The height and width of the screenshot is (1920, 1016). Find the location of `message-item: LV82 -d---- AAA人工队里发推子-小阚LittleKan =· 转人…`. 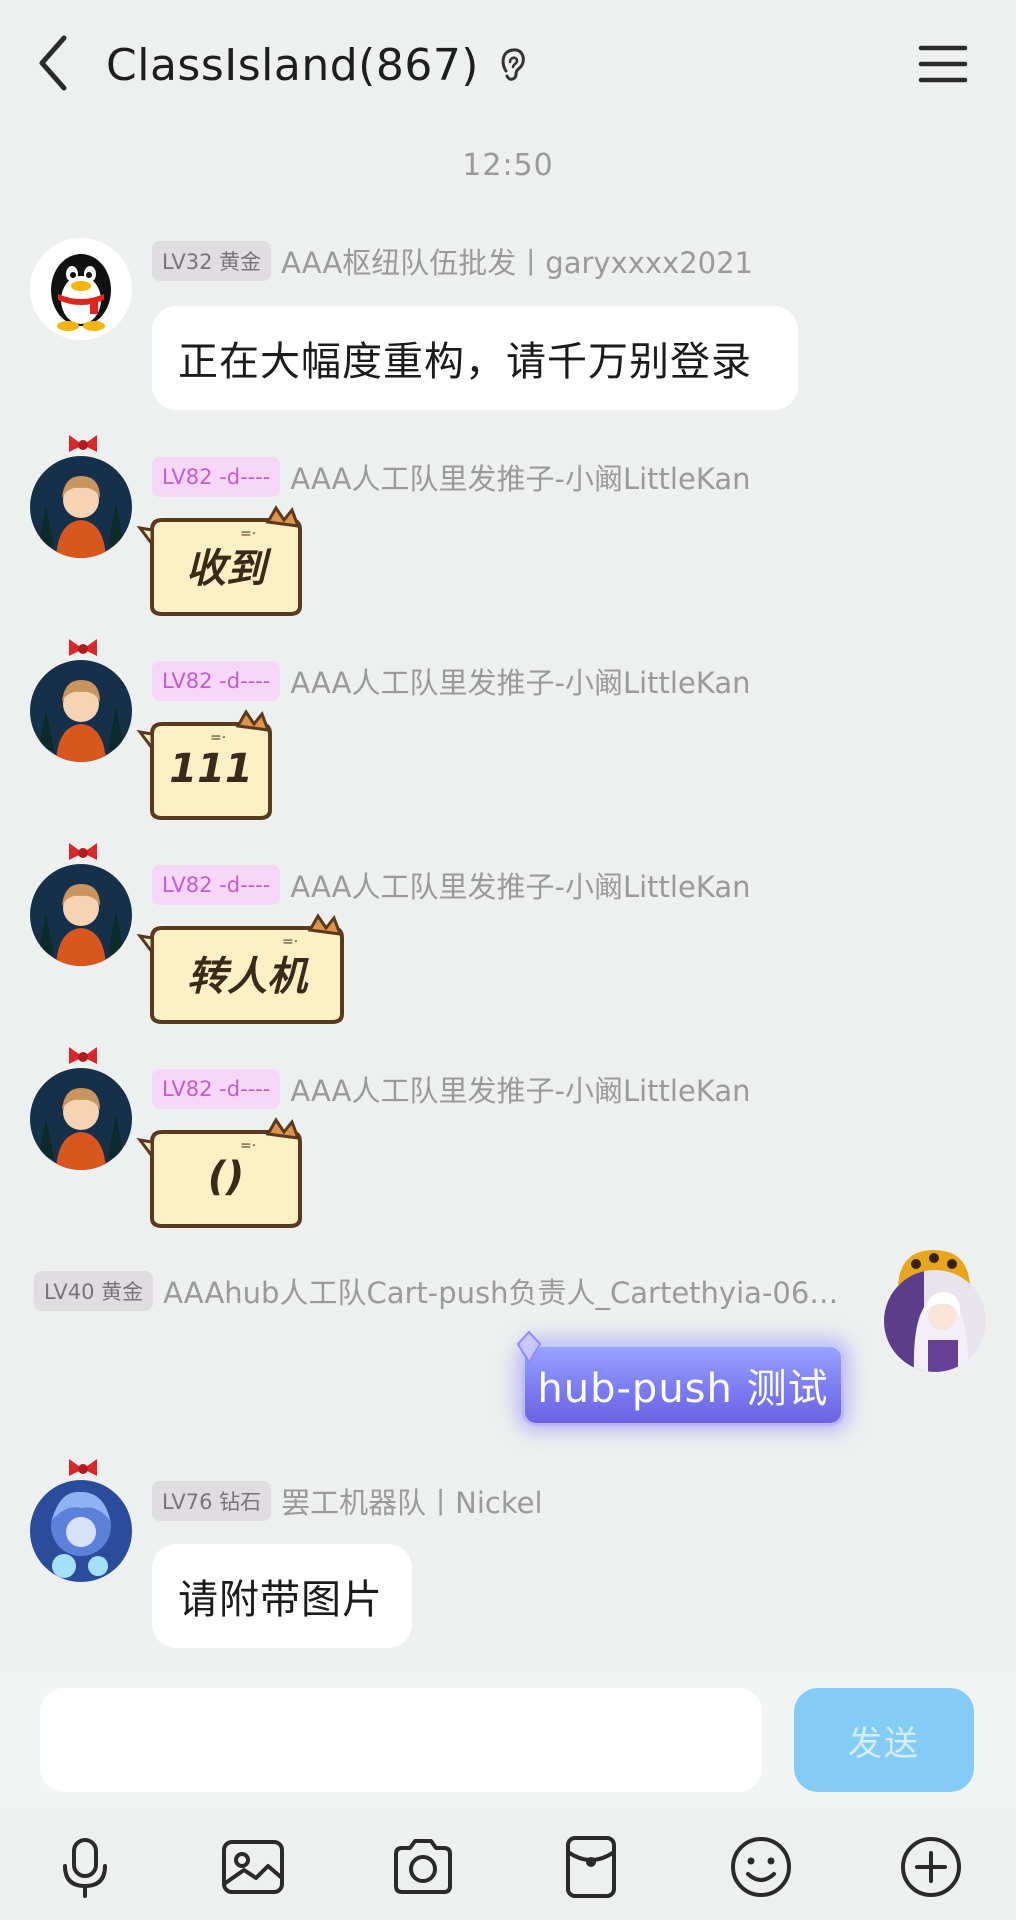

message-item: LV82 -d---- AAA人工队里发推子-小阚LittleKan =· 转人… is located at coordinates (508, 940).